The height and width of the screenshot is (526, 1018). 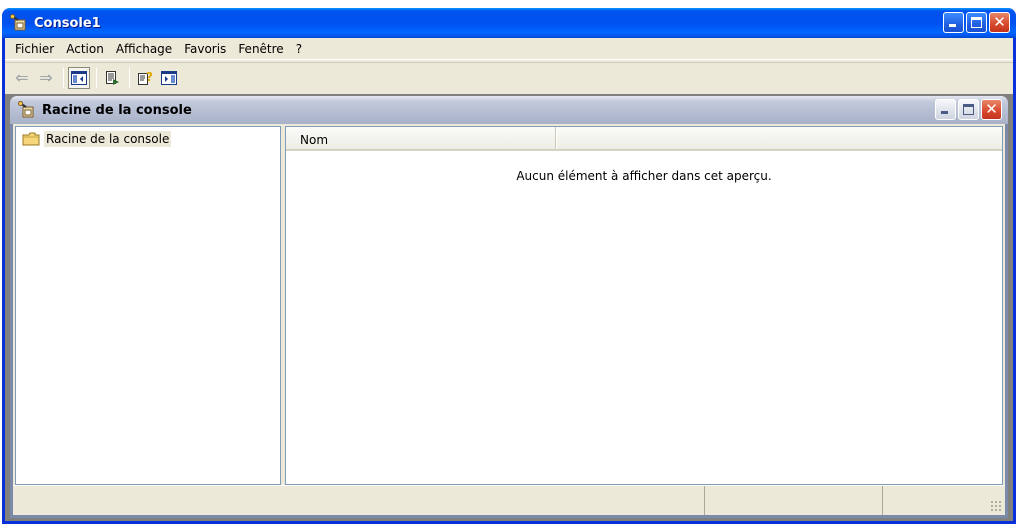 I want to click on help-icon: ?, so click(x=145, y=77).